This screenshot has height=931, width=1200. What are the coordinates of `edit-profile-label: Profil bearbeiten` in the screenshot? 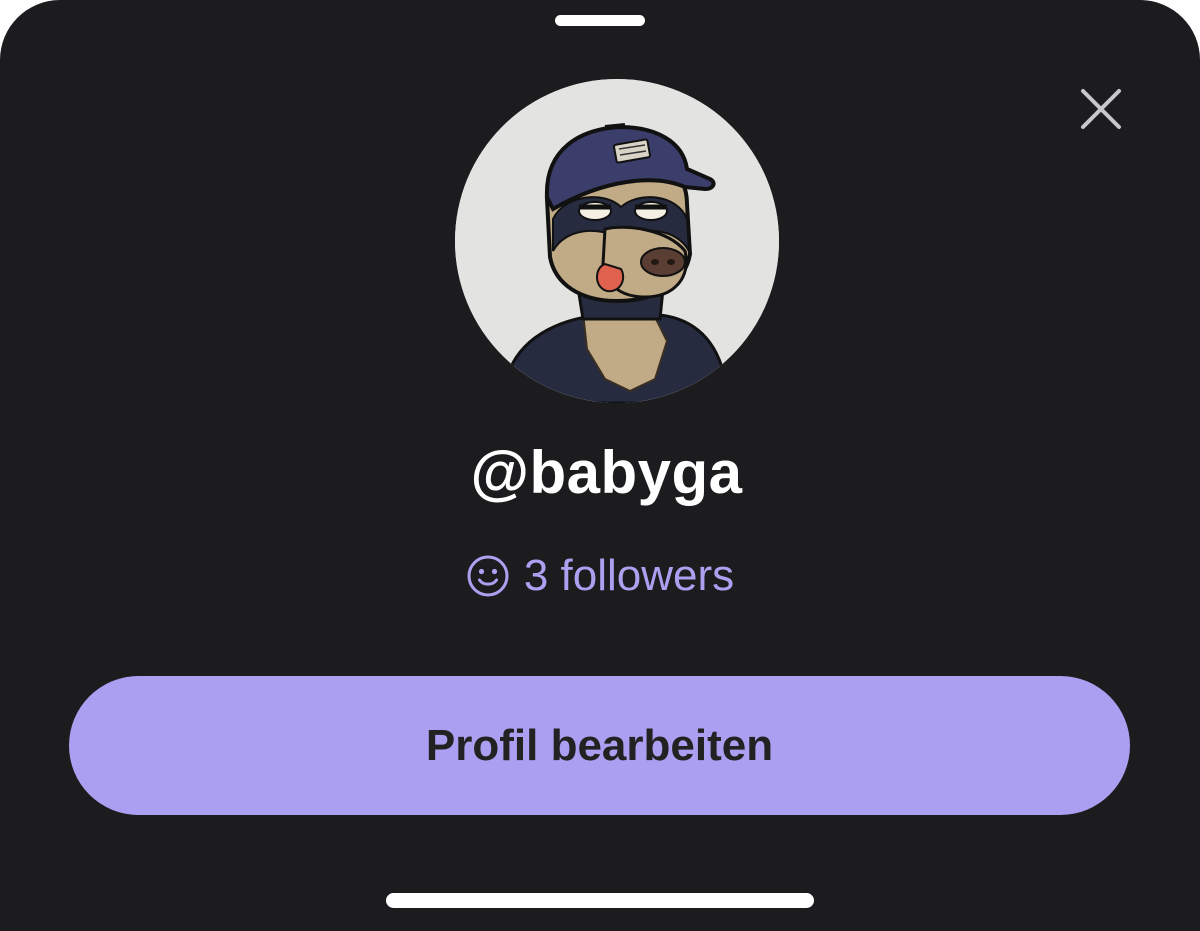 It's located at (599, 745).